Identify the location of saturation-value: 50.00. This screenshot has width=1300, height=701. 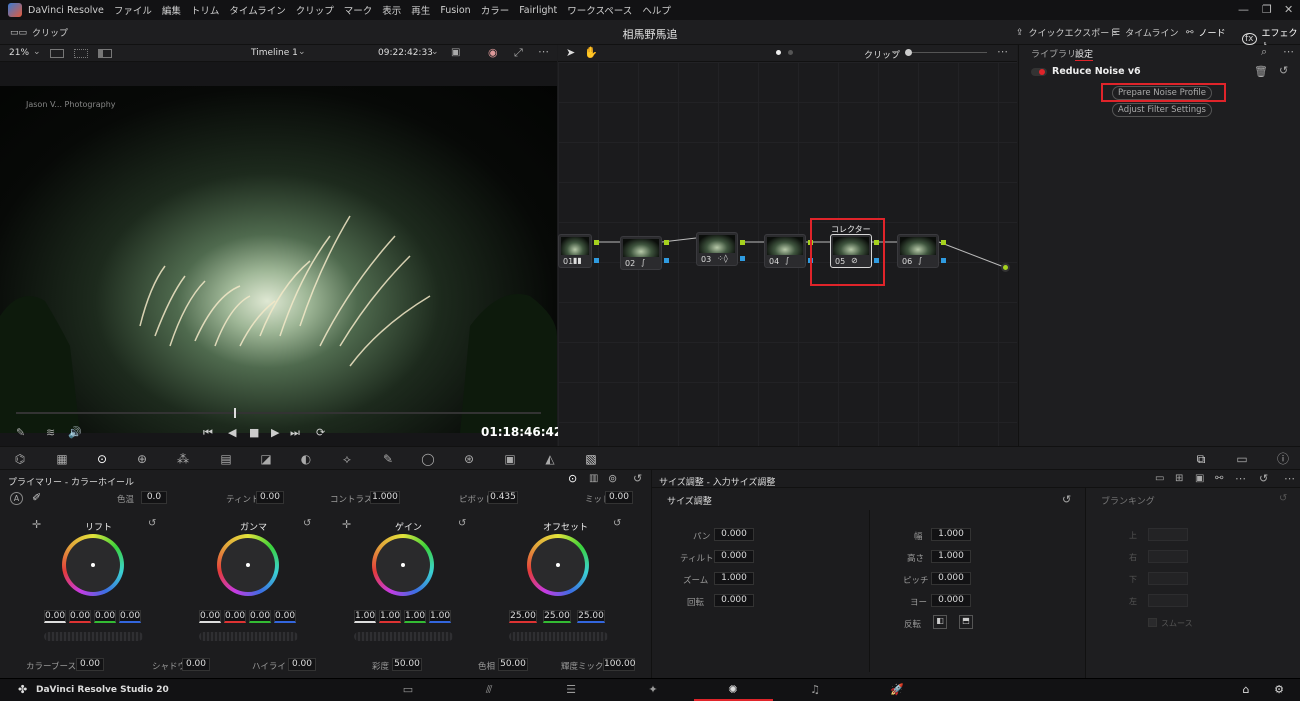
(407, 664).